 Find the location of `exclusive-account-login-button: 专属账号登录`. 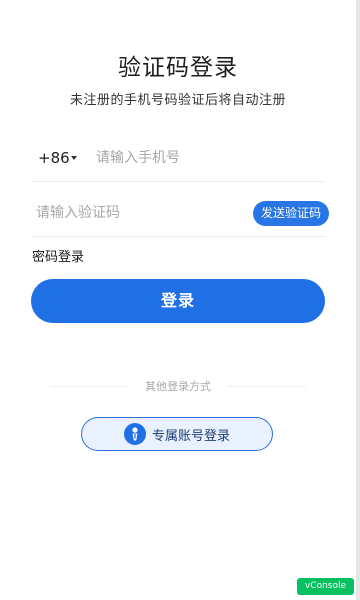

exclusive-account-login-button: 专属账号登录 is located at coordinates (177, 434).